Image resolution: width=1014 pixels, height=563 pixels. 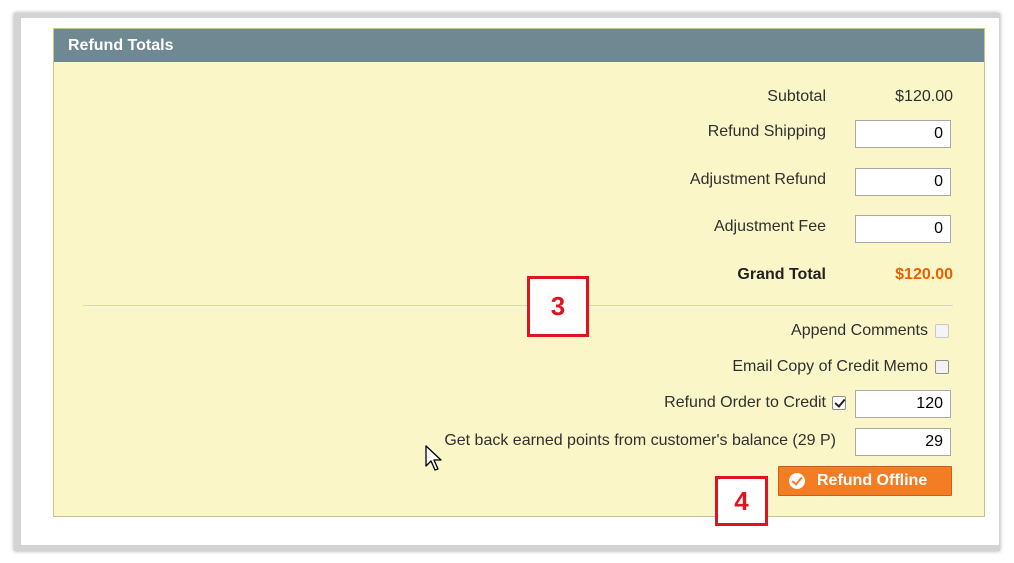 What do you see at coordinates (872, 480) in the screenshot?
I see `refund-offline-label: Refund Offline` at bounding box center [872, 480].